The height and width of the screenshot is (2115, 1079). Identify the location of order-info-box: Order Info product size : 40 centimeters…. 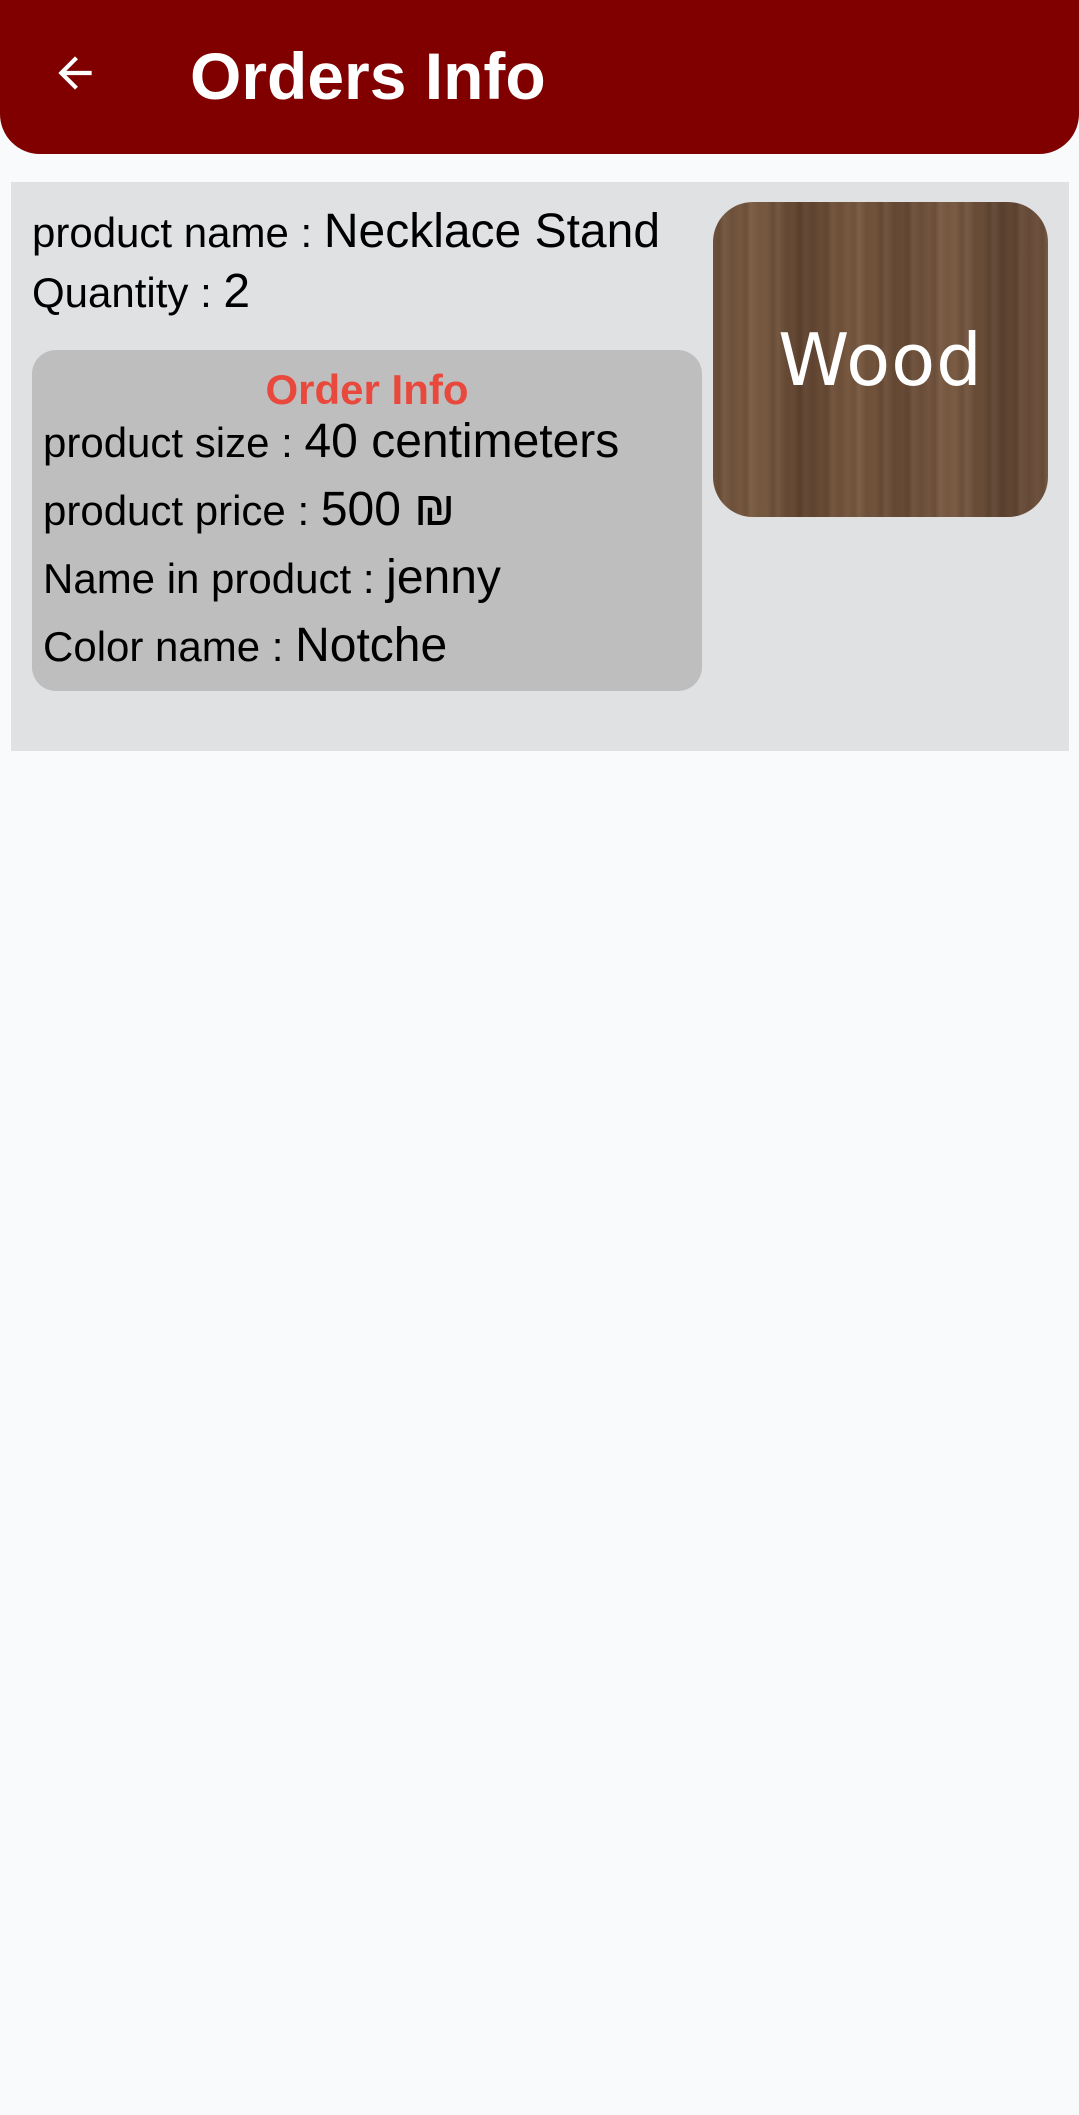
(367, 520).